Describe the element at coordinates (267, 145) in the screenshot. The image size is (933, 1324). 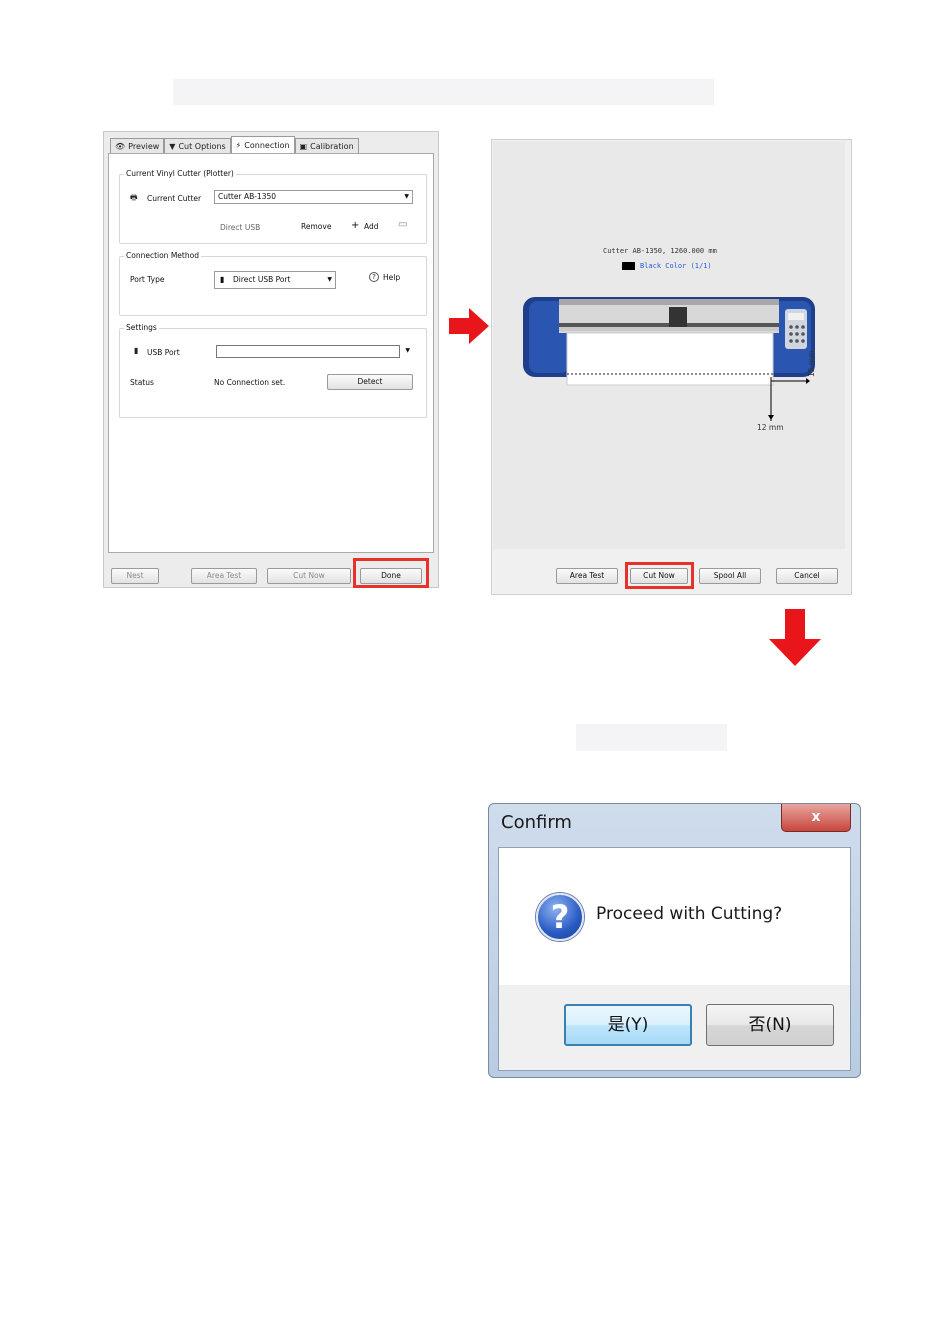
I see `tab-connection-label: Connection` at that location.